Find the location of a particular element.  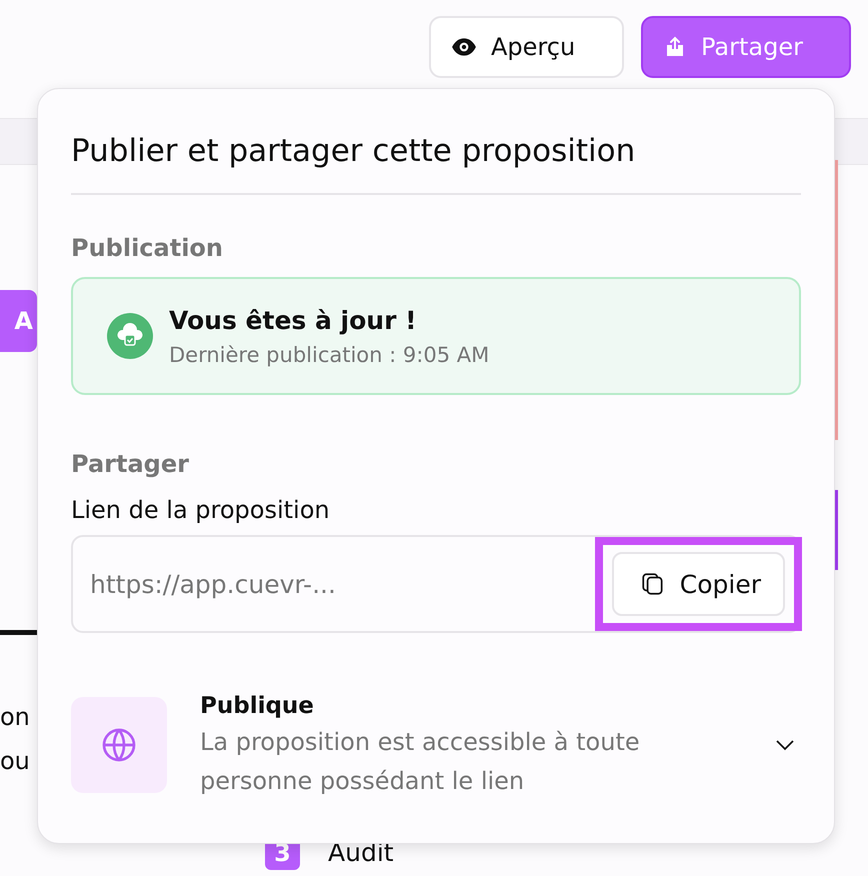

status-title: Vous êtes à jour ! is located at coordinates (293, 320).